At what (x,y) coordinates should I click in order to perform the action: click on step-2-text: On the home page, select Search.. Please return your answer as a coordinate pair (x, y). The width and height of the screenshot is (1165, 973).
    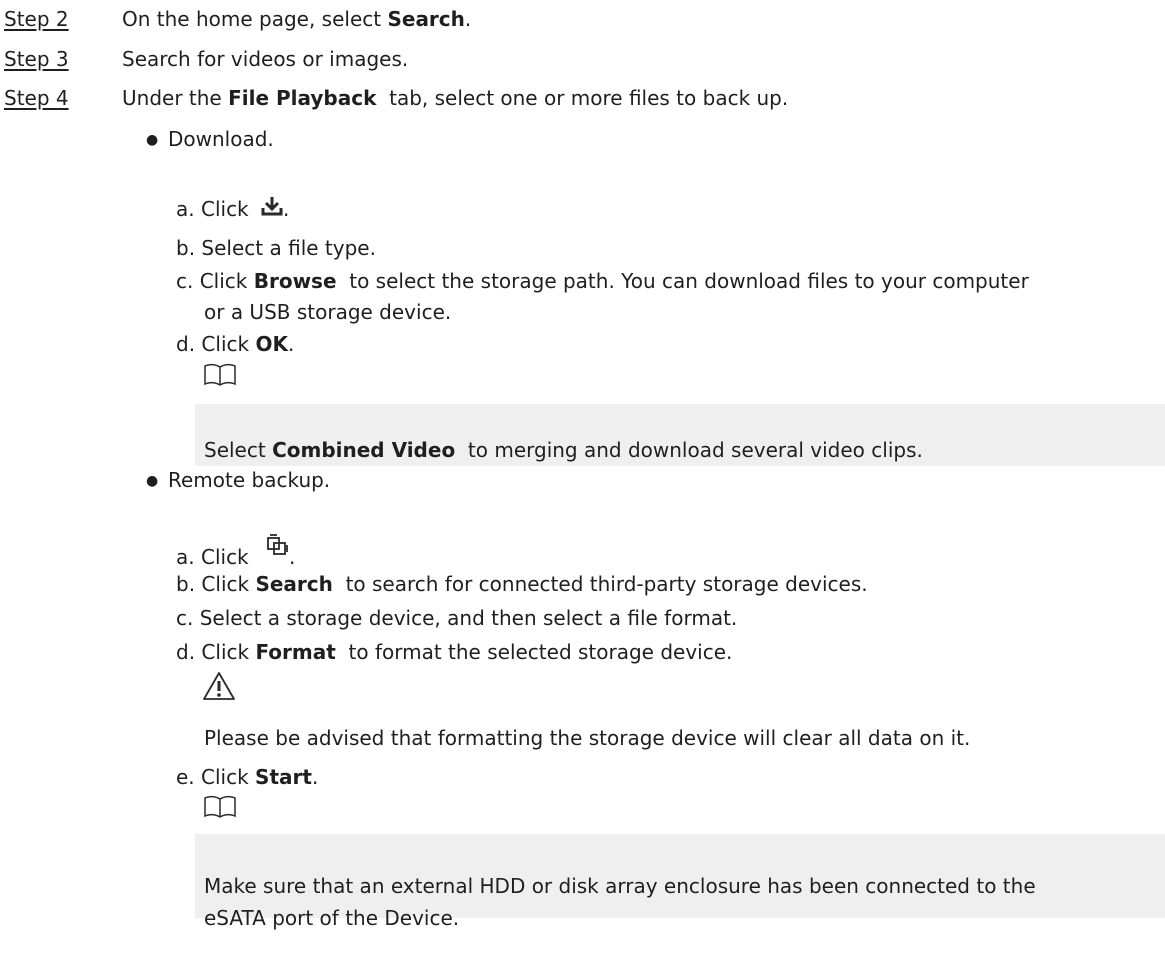
    Looking at the image, I should click on (296, 19).